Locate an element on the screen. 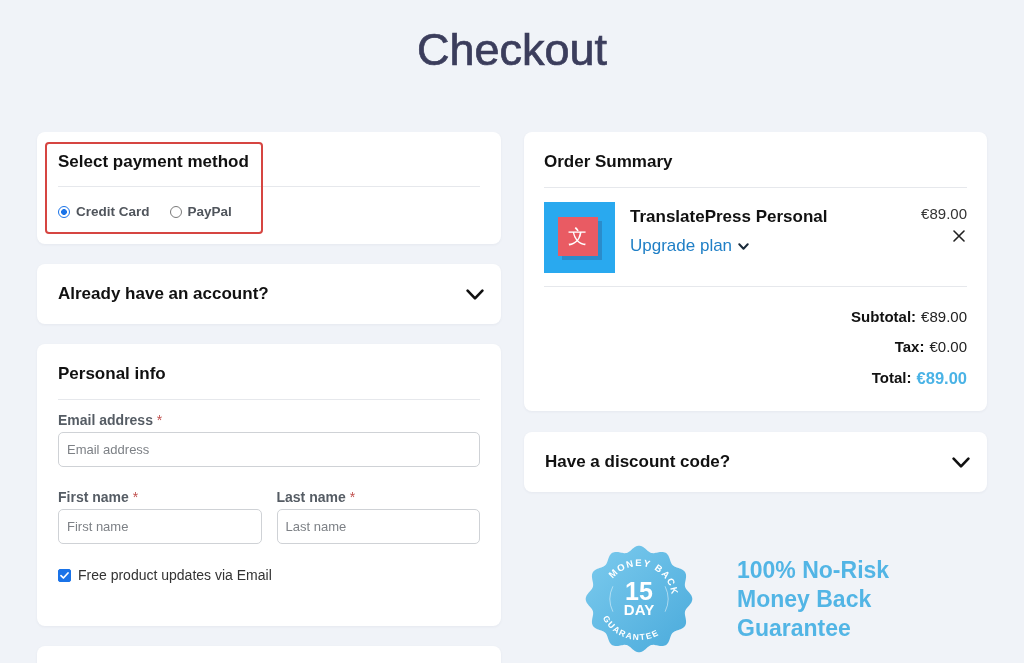  total-label: Tax: is located at coordinates (909, 347).